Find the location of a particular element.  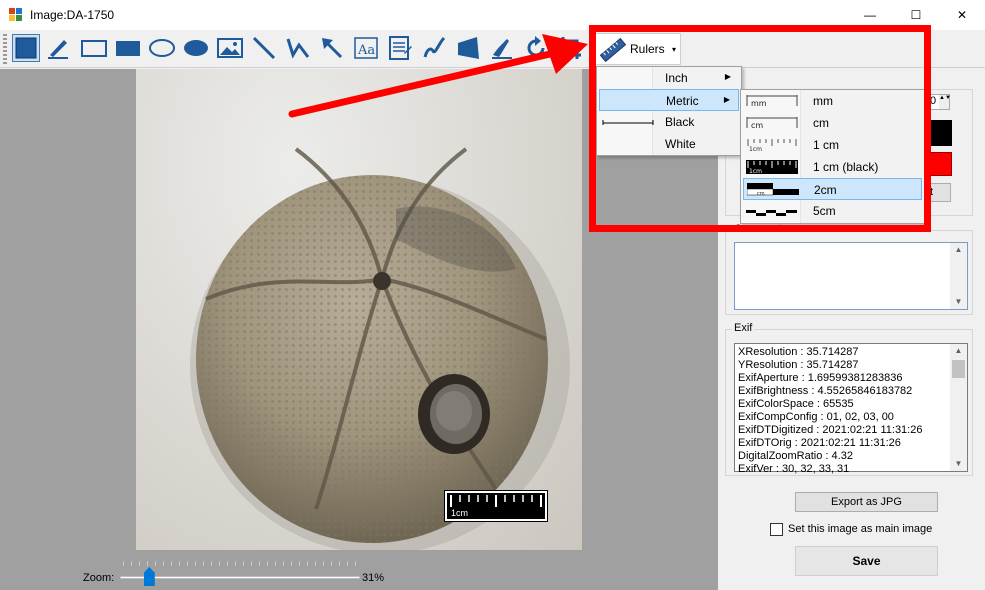

exif-line: ExifBrightness : 4.55265846183782 is located at coordinates (825, 391).